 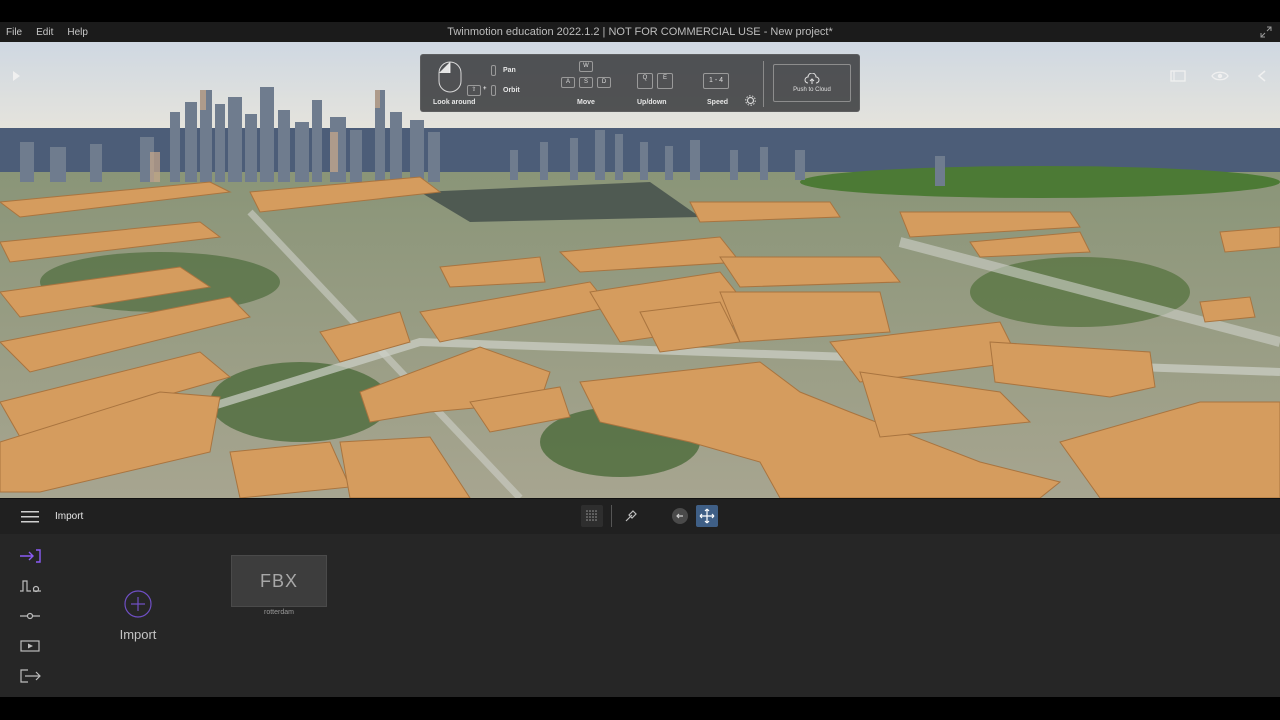 I want to click on pan-label: Pan, so click(x=509, y=70).